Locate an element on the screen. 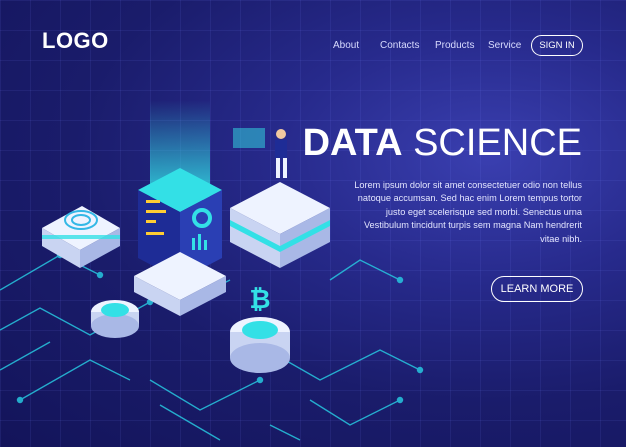  hero-title-bold: DATA is located at coordinates (352, 143).